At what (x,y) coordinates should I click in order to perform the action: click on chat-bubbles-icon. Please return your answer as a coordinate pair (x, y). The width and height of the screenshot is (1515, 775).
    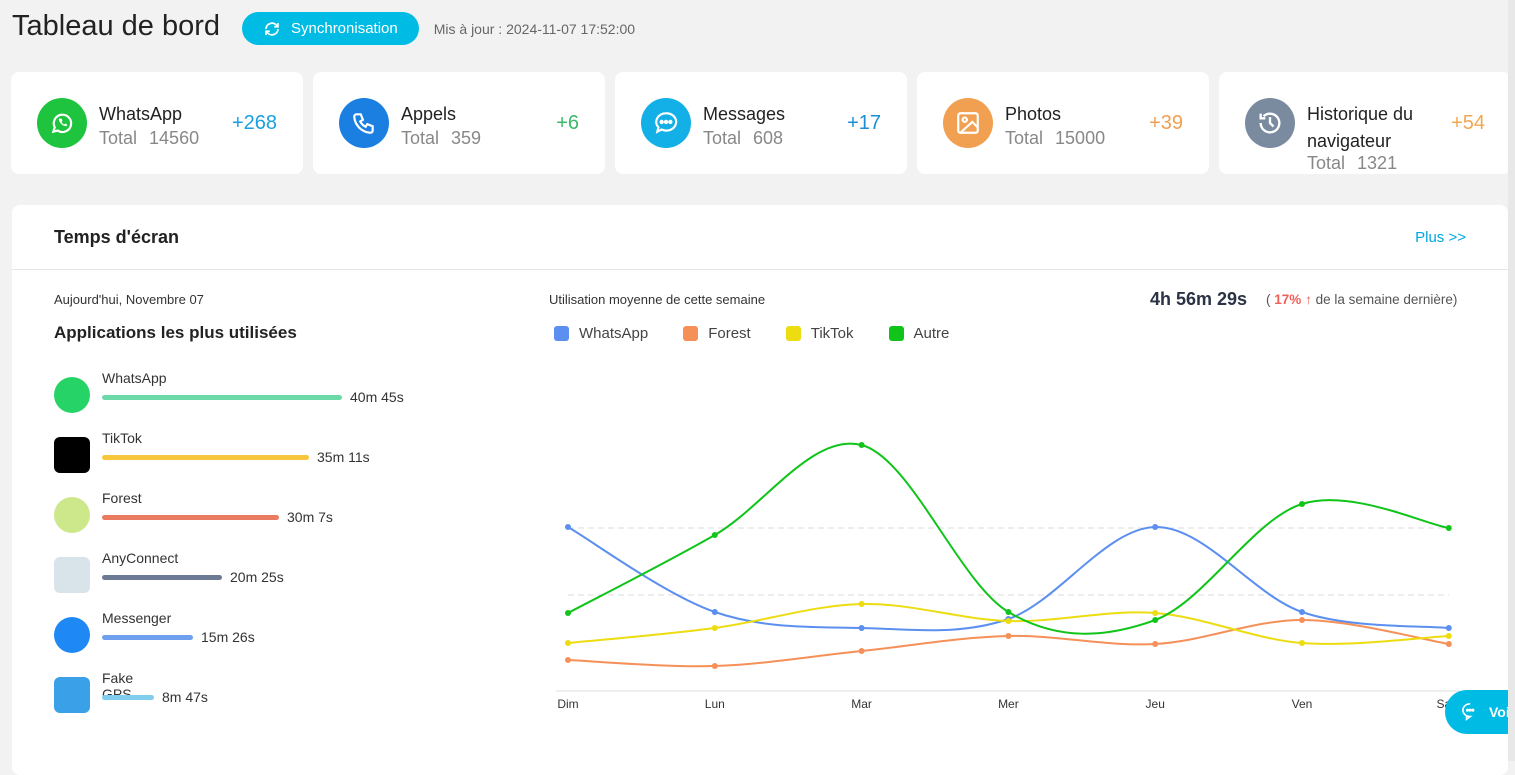
    Looking at the image, I should click on (1468, 712).